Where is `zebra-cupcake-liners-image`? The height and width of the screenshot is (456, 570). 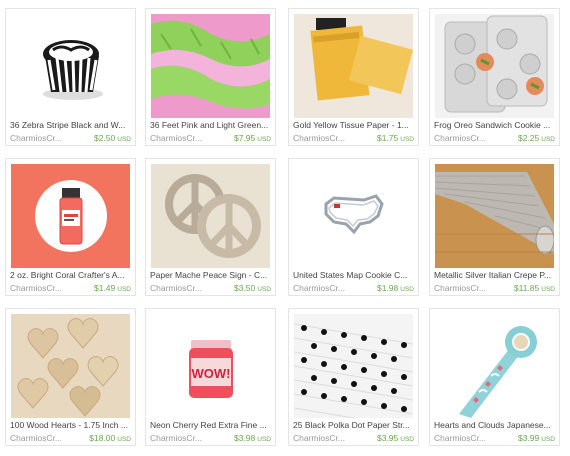
zebra-cupcake-liners-image is located at coordinates (70, 66).